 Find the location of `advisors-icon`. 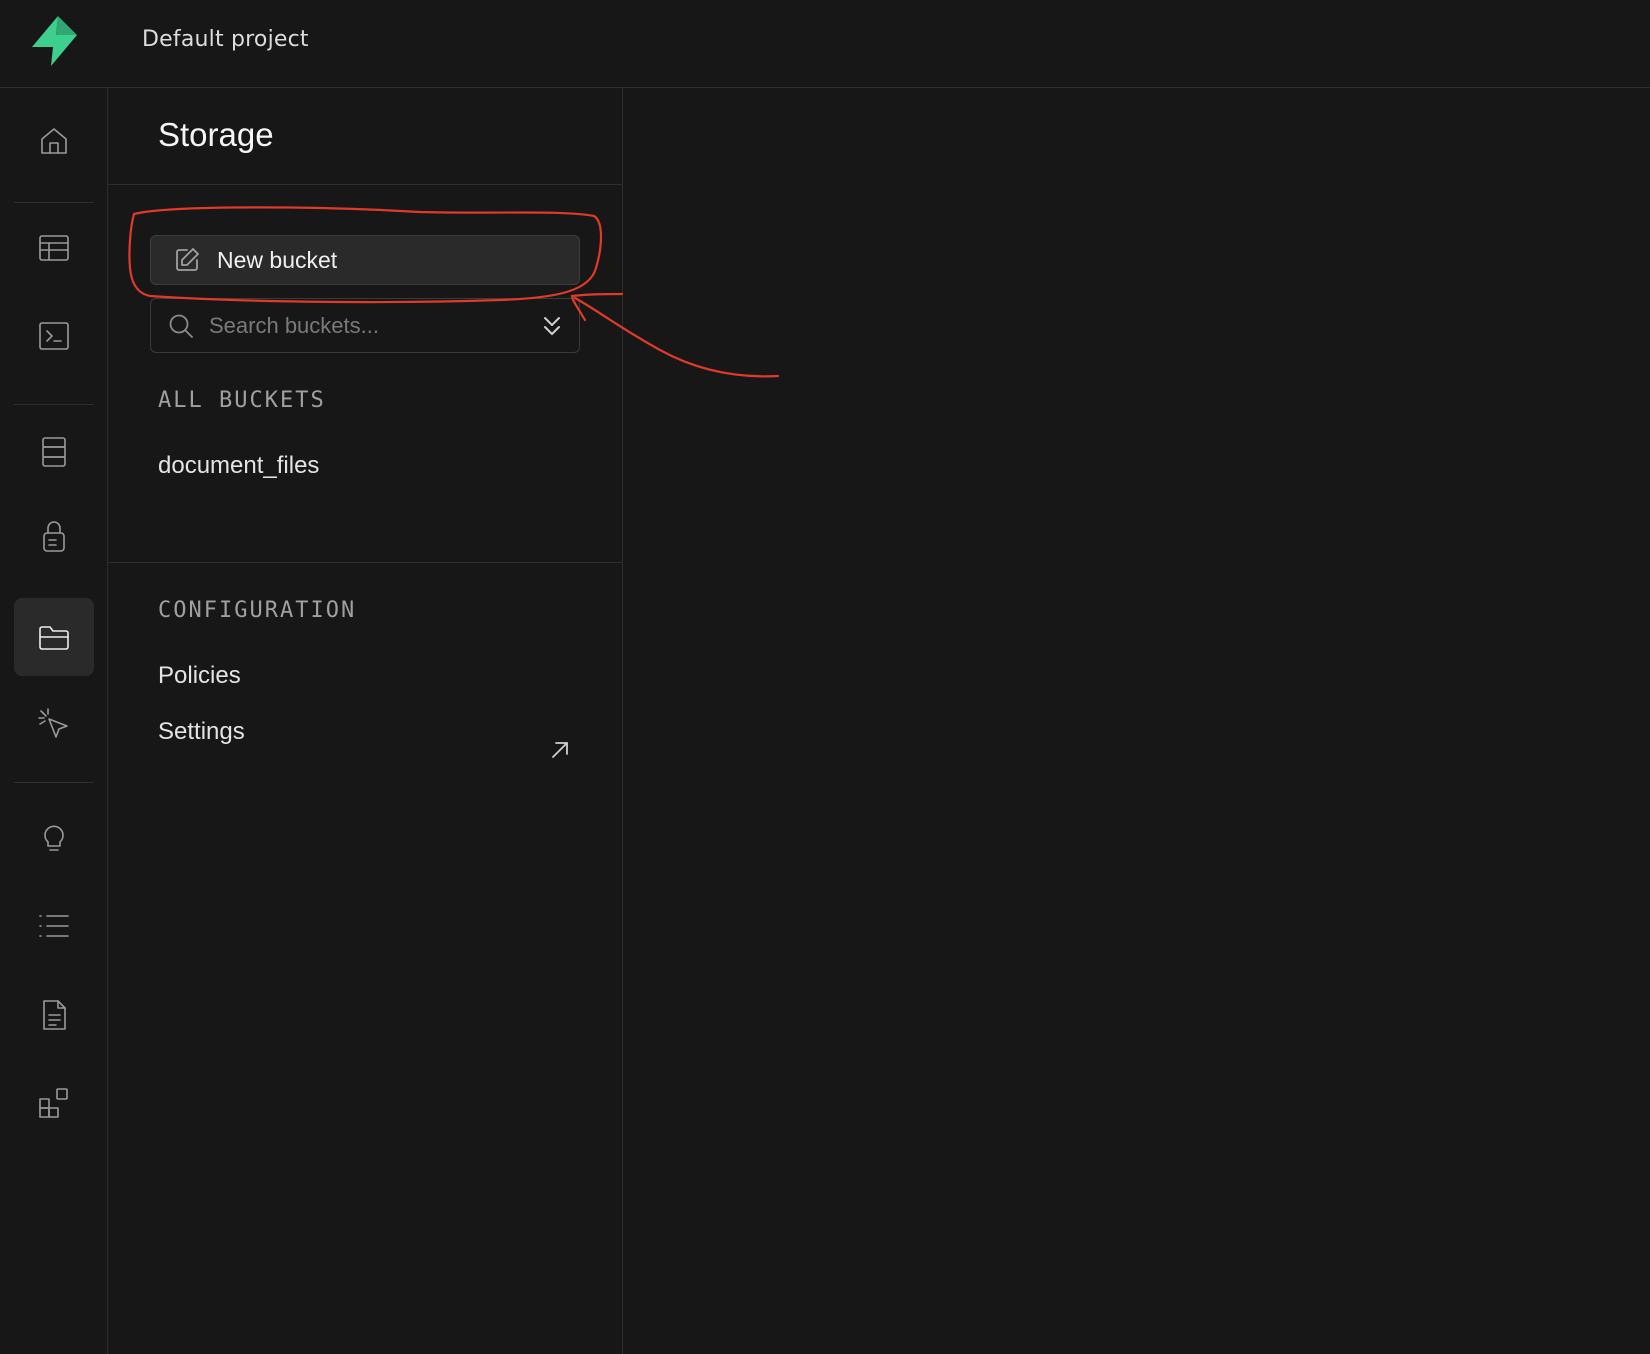

advisors-icon is located at coordinates (54, 838).